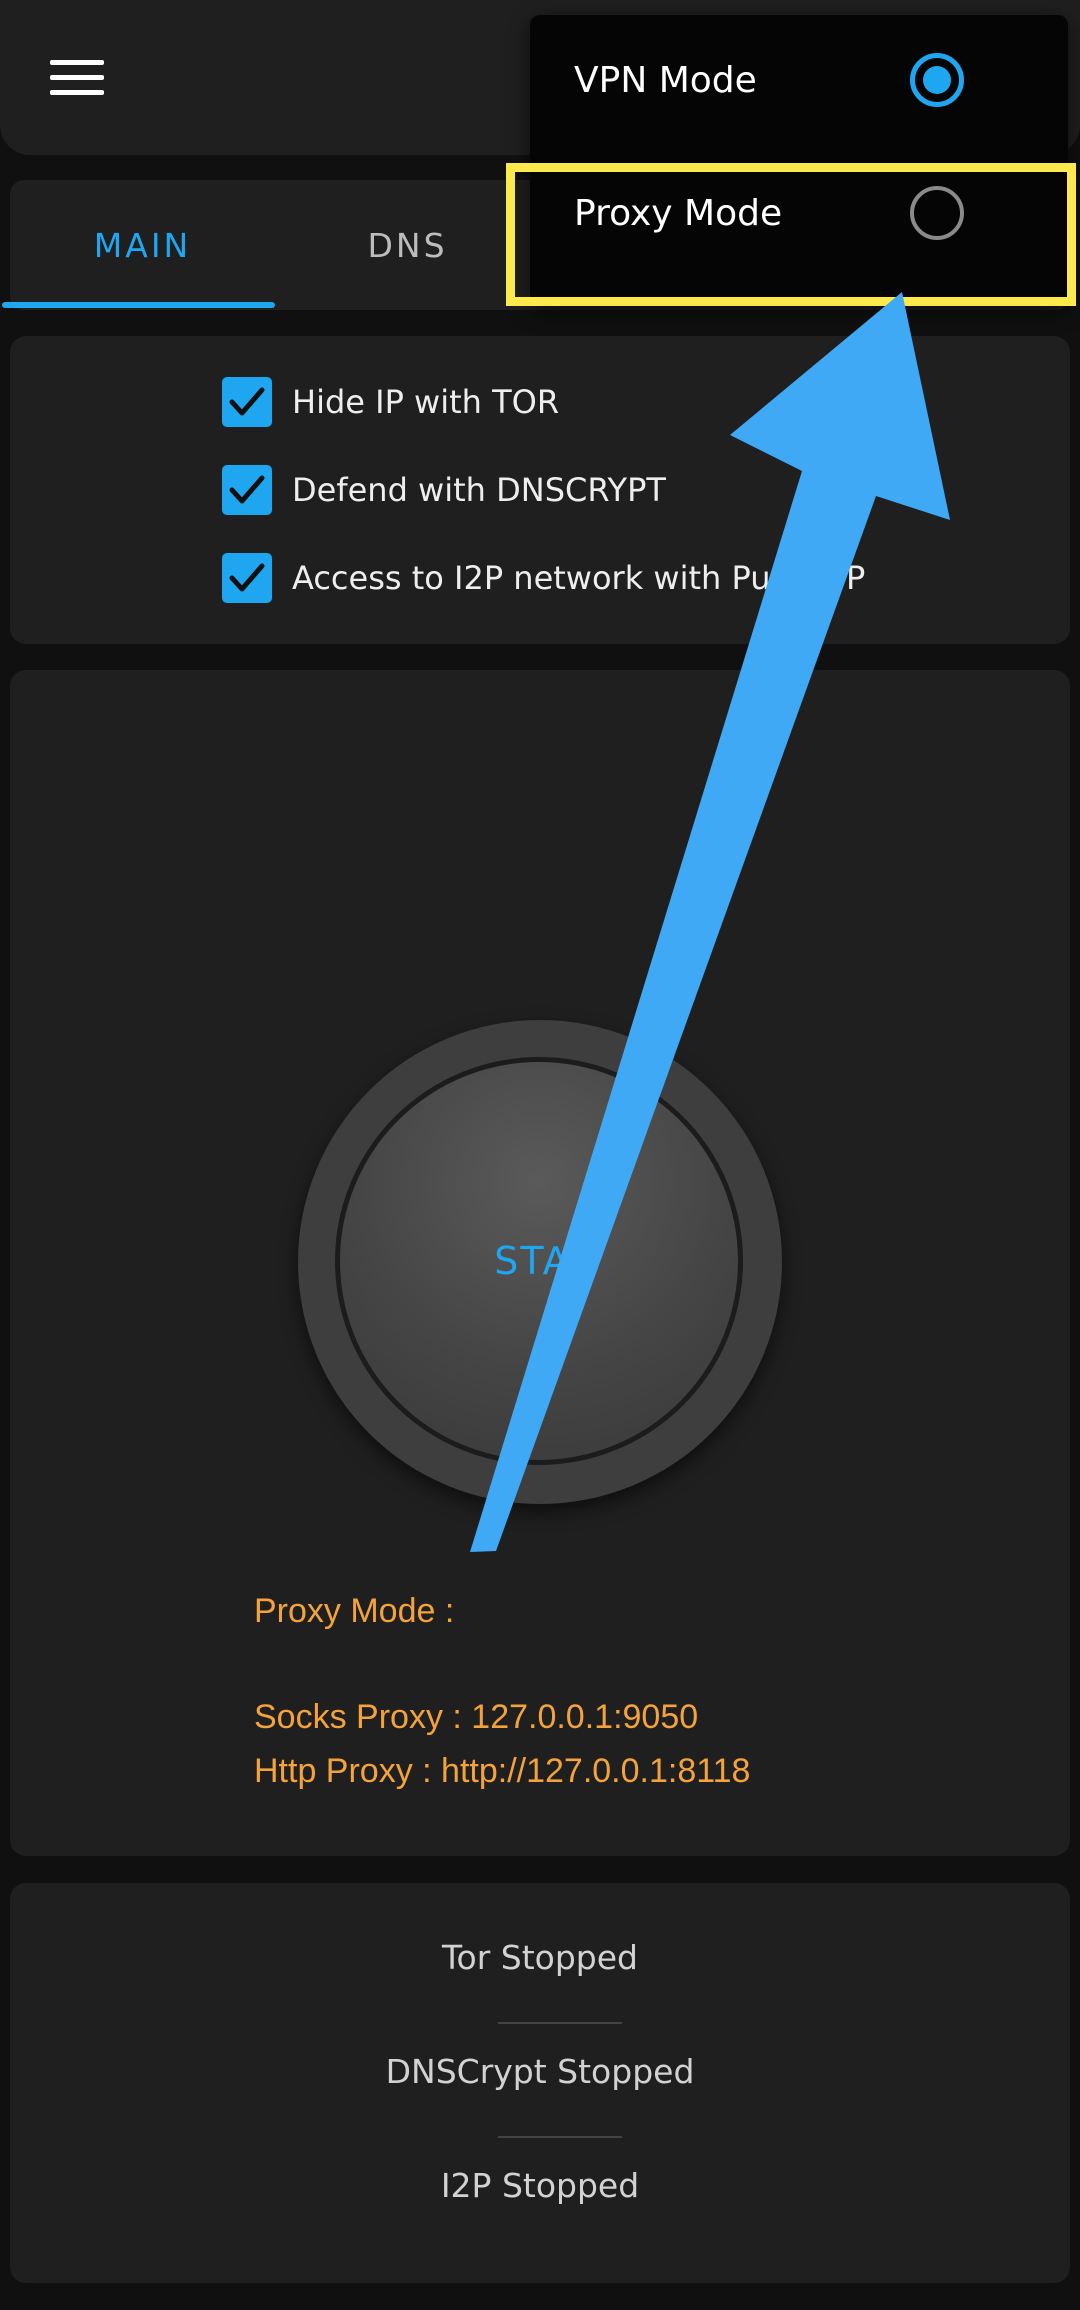  Describe the element at coordinates (479, 490) in the screenshot. I see `option-label: Defend with DNSCRYPT` at that location.